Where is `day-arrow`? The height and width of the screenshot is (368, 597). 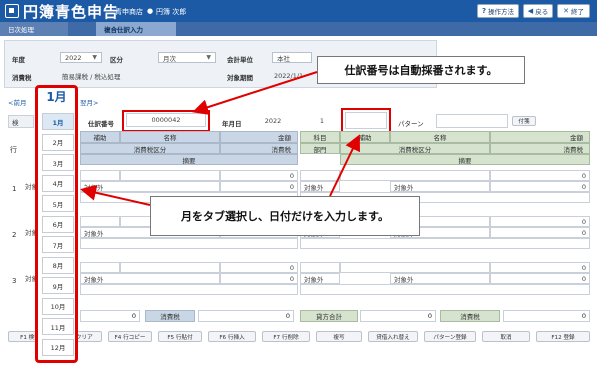
day-arrow is located at coordinates (344, 165).